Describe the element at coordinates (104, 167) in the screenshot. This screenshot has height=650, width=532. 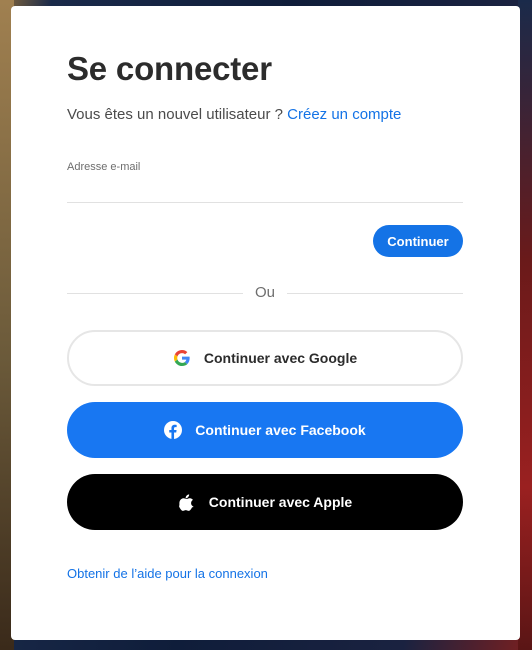
I see `email-label: Adresse e-mail` at that location.